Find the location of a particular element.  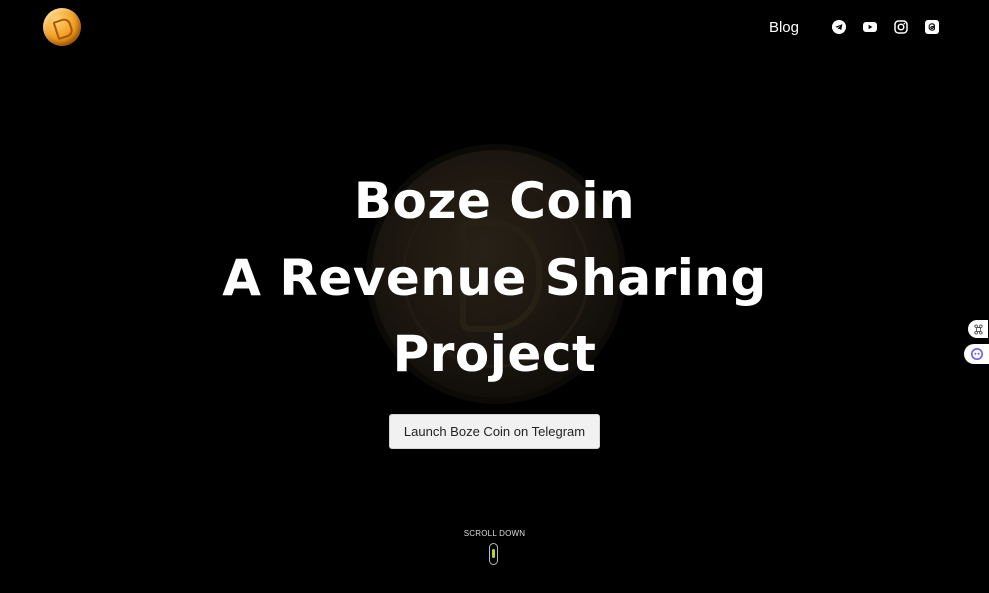

scroll-wheel-indicator is located at coordinates (493, 553).